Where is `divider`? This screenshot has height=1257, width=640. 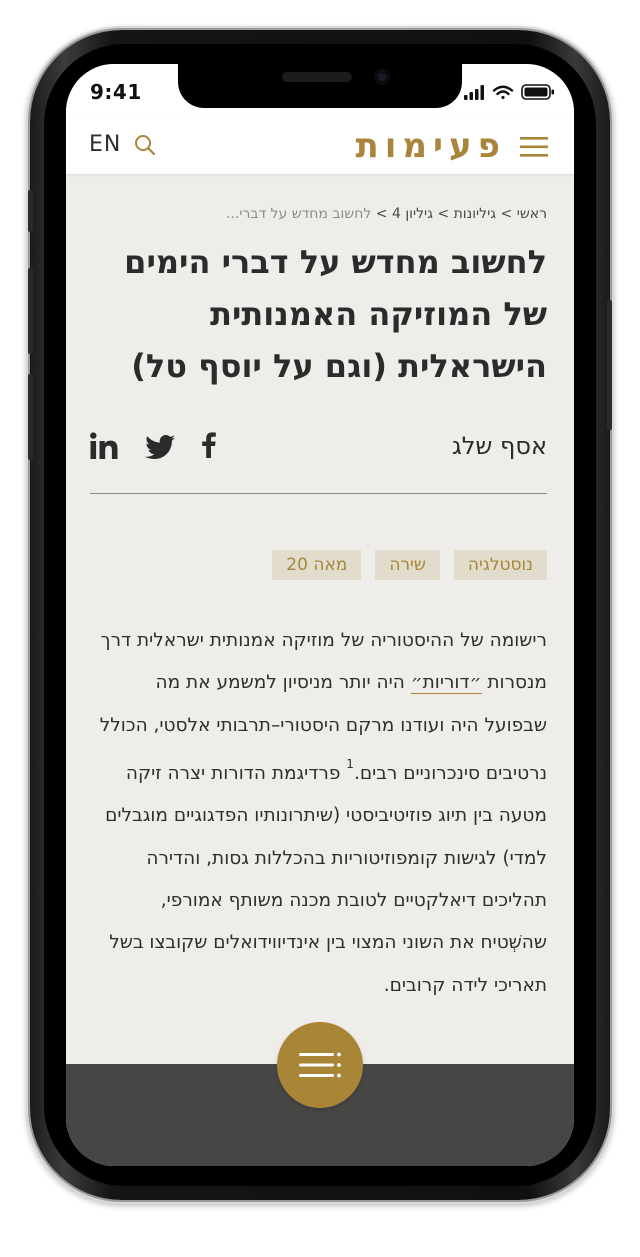
divider is located at coordinates (318, 493).